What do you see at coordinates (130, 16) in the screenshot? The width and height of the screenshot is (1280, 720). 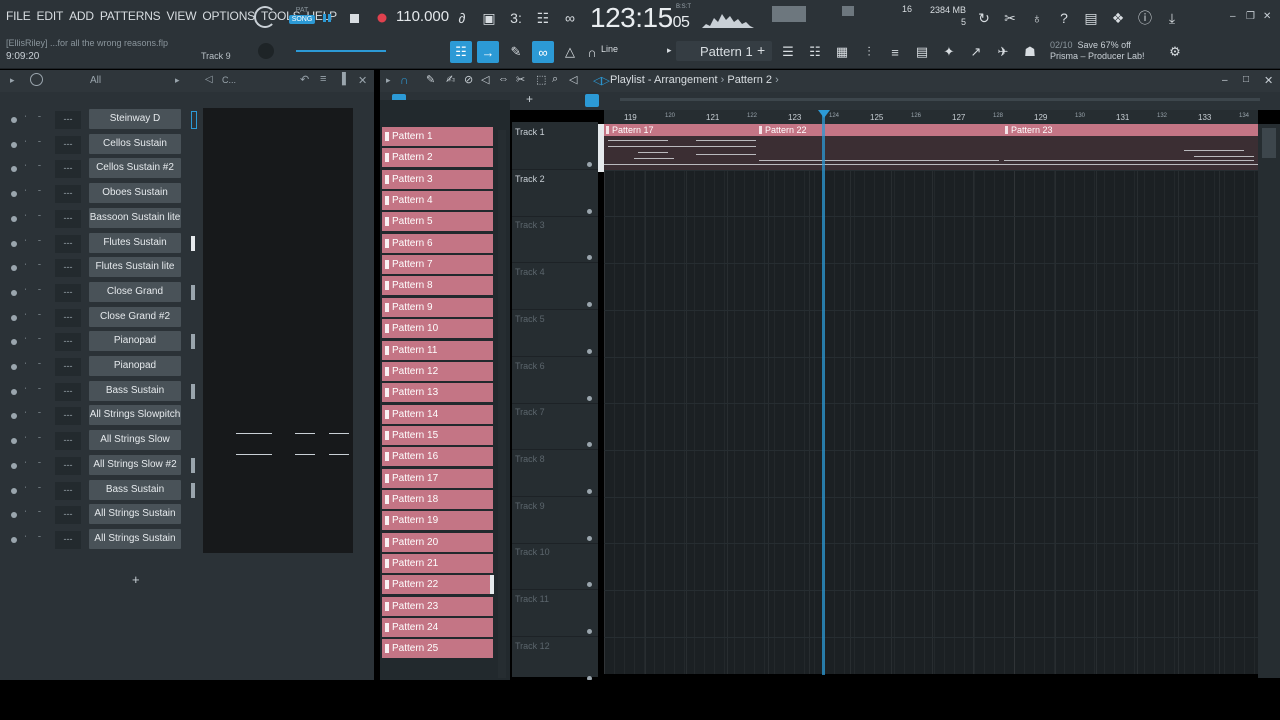 I see `menu-patterns: PATTERNS` at bounding box center [130, 16].